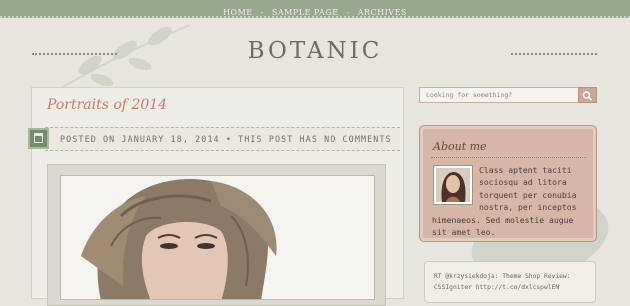 The height and width of the screenshot is (306, 630). I want to click on search-box, so click(508, 95).